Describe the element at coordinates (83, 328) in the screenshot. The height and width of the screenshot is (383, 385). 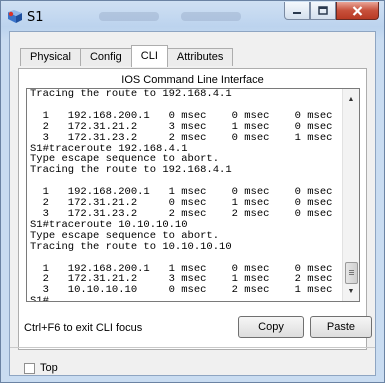
I see `focus-hint: Ctrl+F6 to exit CLI focus` at that location.